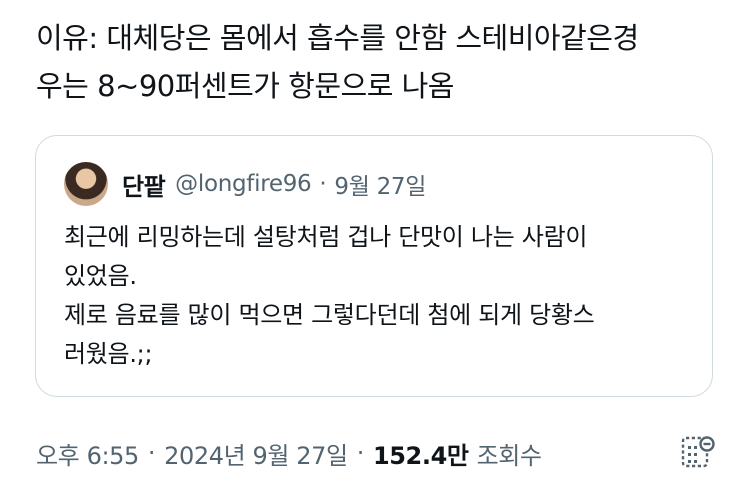 The height and width of the screenshot is (497, 750). I want to click on tweet-date: 2024년 9월 27일, so click(256, 453).